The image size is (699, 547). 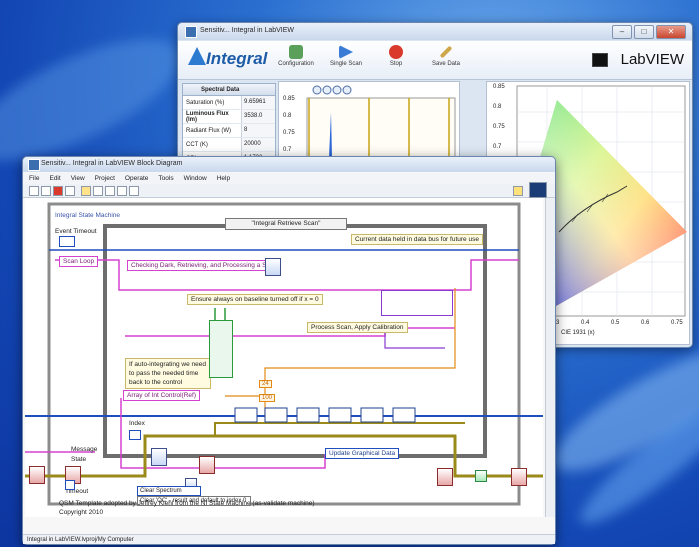 What do you see at coordinates (677, 323) in the screenshot?
I see `x-tick-label: 0.75` at bounding box center [677, 323].